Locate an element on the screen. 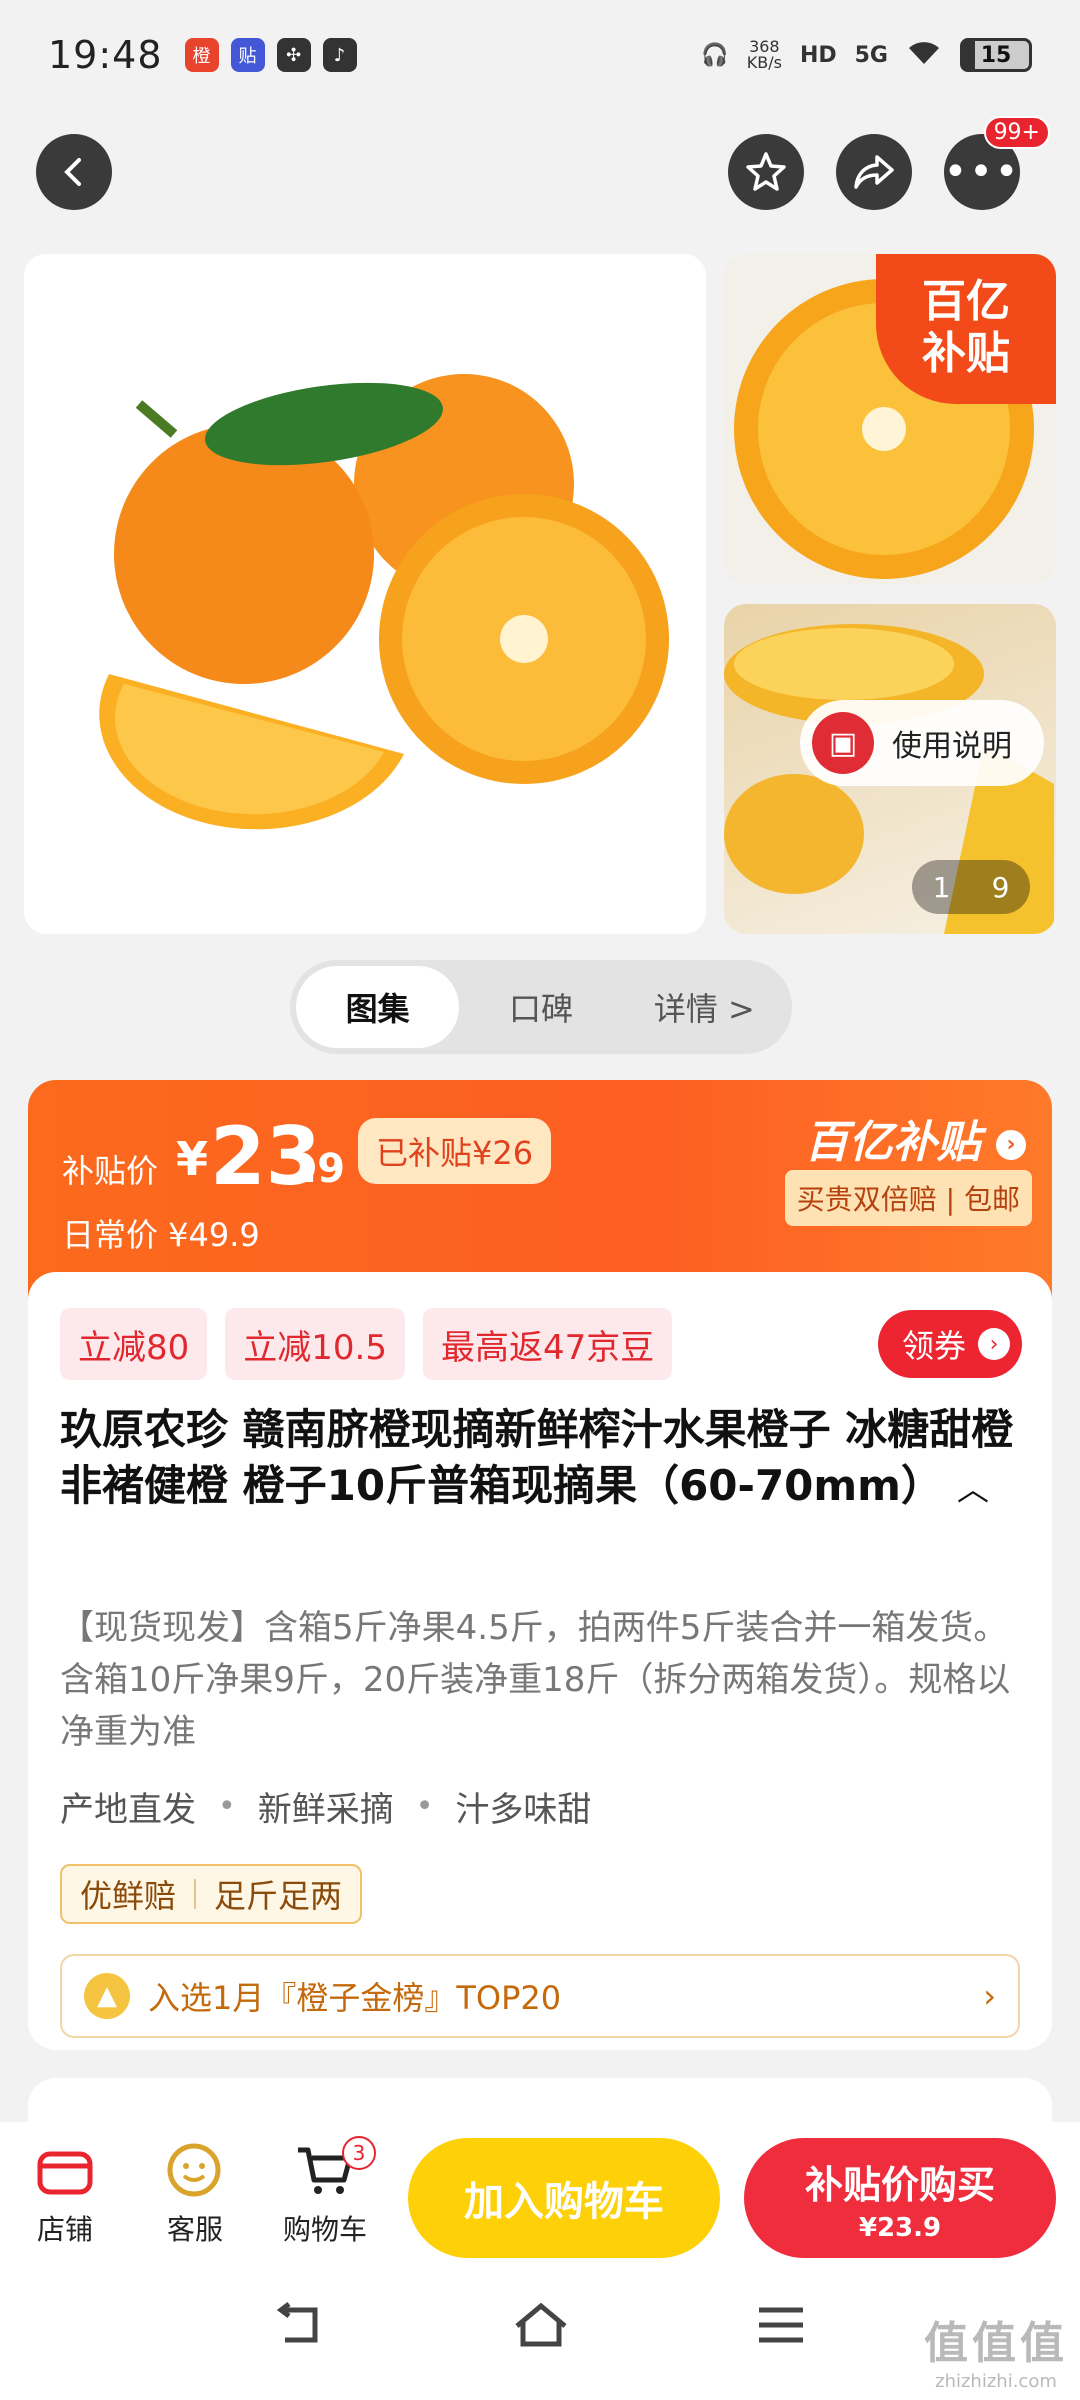 Image resolution: width=1080 pixels, height=2400 pixels. share-icon is located at coordinates (874, 172).